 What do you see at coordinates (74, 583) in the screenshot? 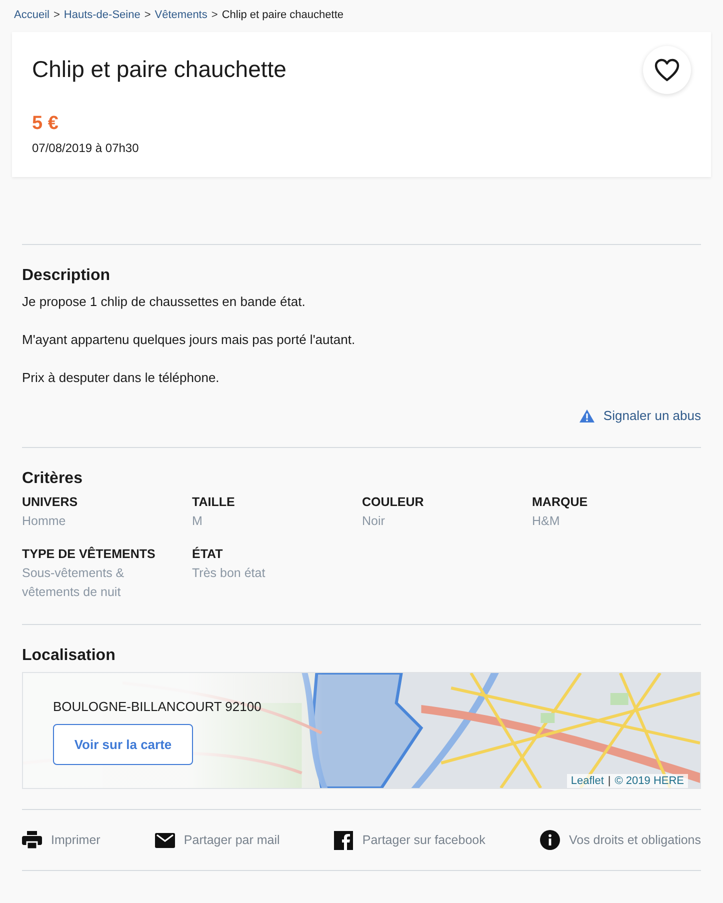
I see `criterion-value: Sous-vêtements & vêtements de nuit` at bounding box center [74, 583].